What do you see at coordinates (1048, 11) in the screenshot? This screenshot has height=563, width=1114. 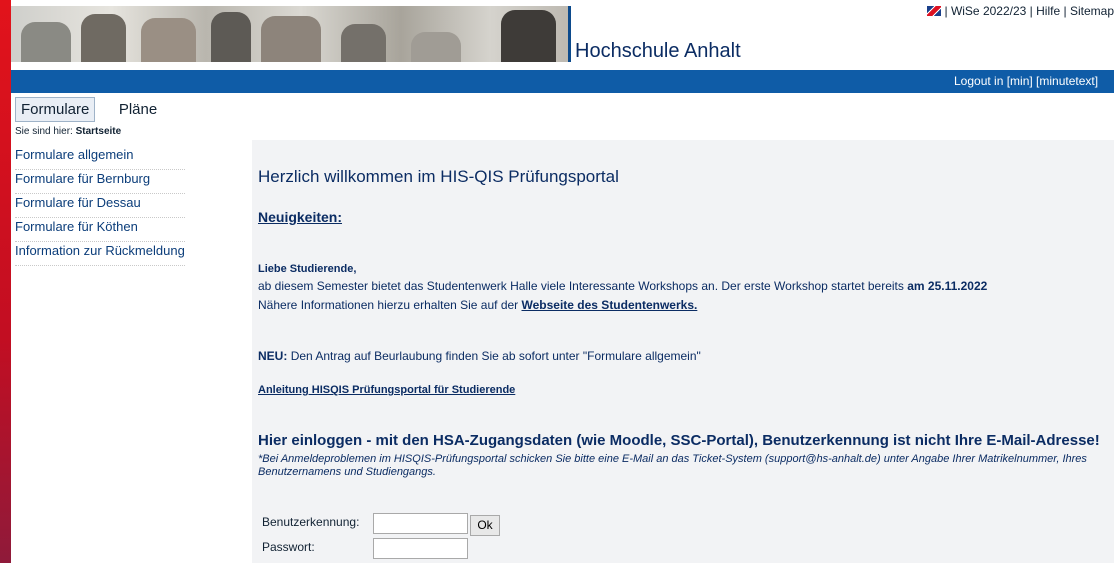 I see `help-link: Hilfe` at bounding box center [1048, 11].